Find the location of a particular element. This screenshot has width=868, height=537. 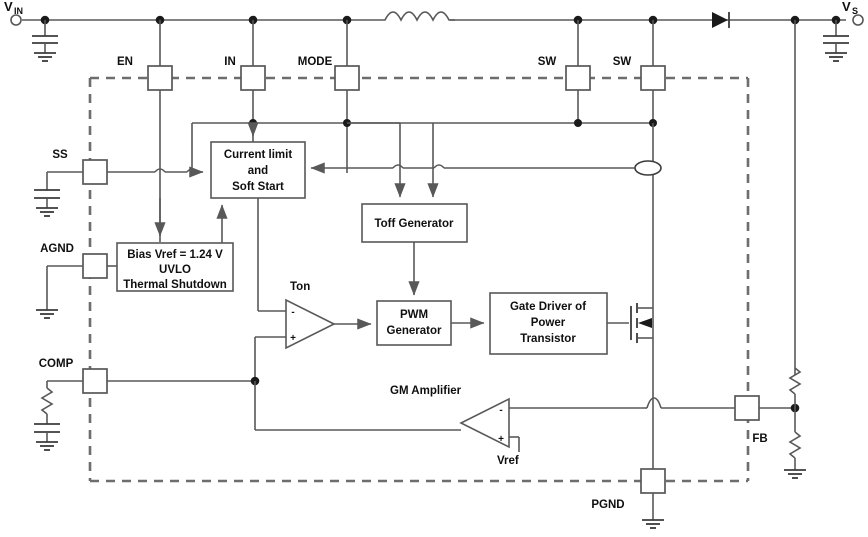

pin-agnd: AGND is located at coordinates (76, 281).